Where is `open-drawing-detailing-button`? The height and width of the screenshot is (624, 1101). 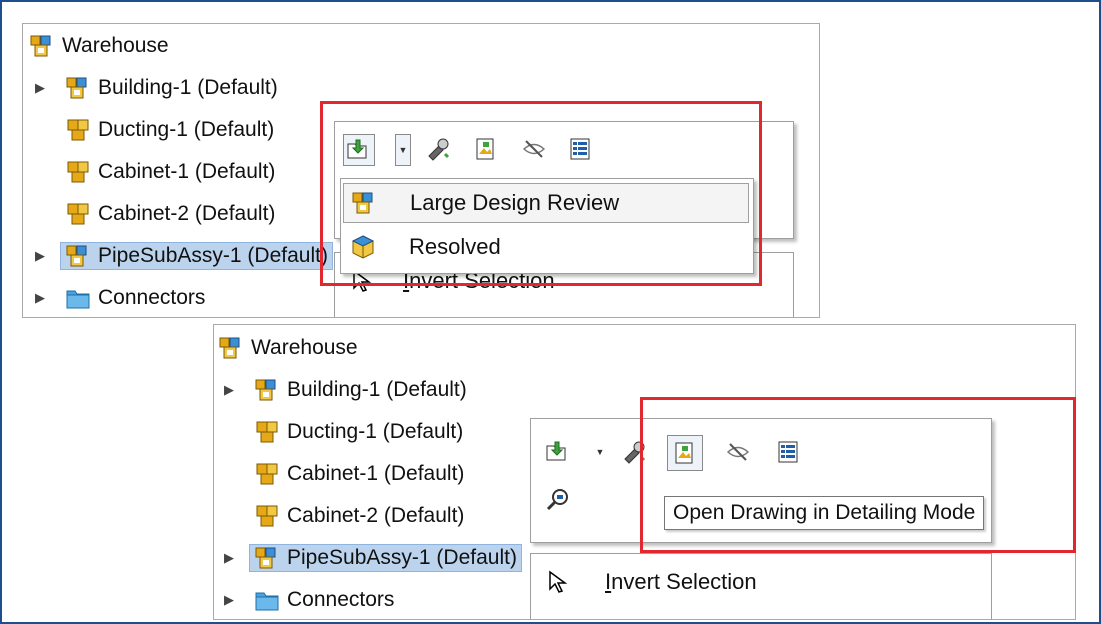
open-drawing-detailing-button is located at coordinates (685, 453).